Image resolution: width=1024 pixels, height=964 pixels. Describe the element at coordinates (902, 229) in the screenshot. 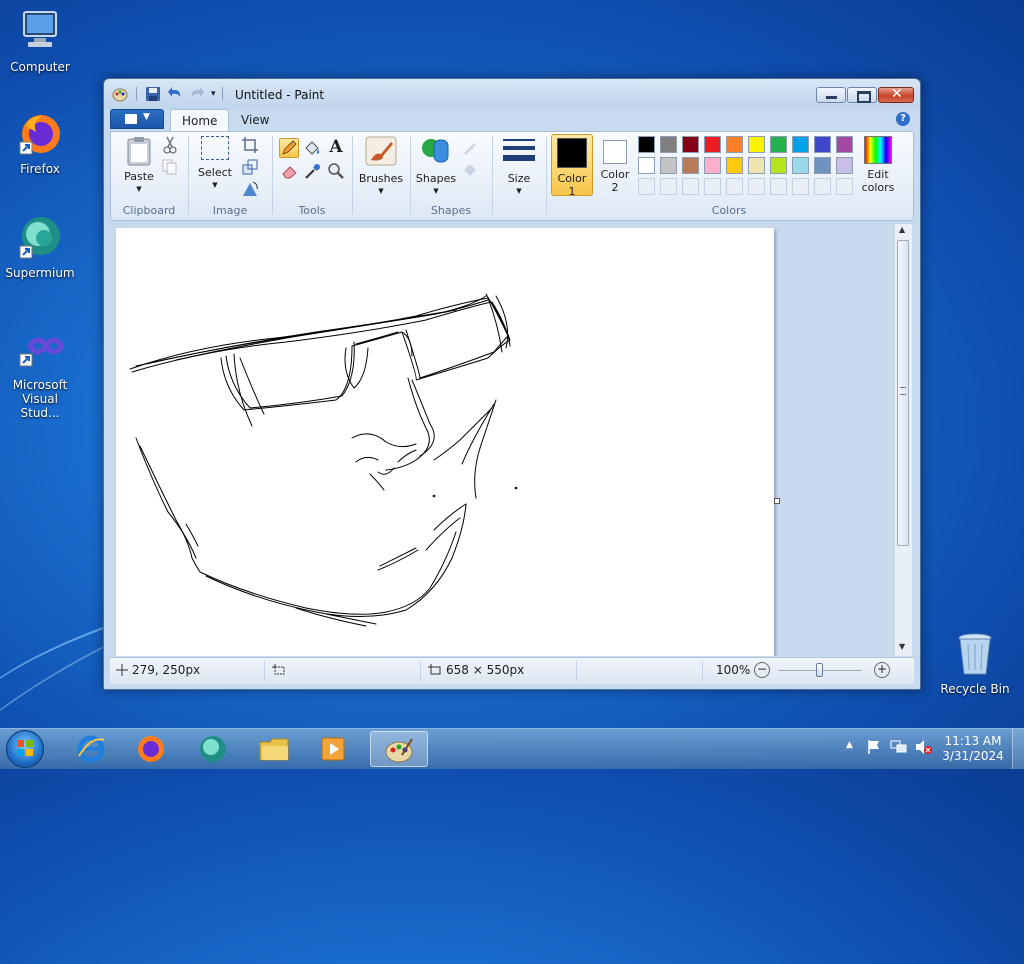

I see `scroll-up-icon: ▲` at that location.